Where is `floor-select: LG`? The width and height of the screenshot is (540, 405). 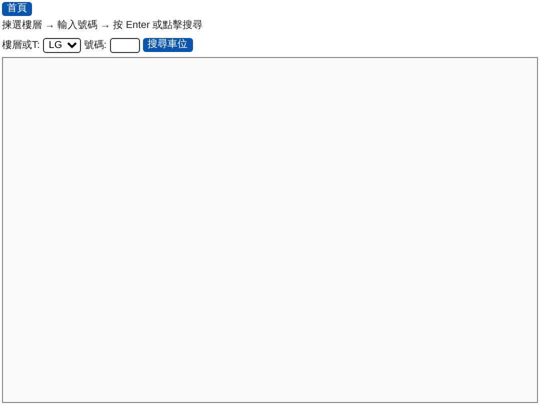 floor-select: LG is located at coordinates (61, 45).